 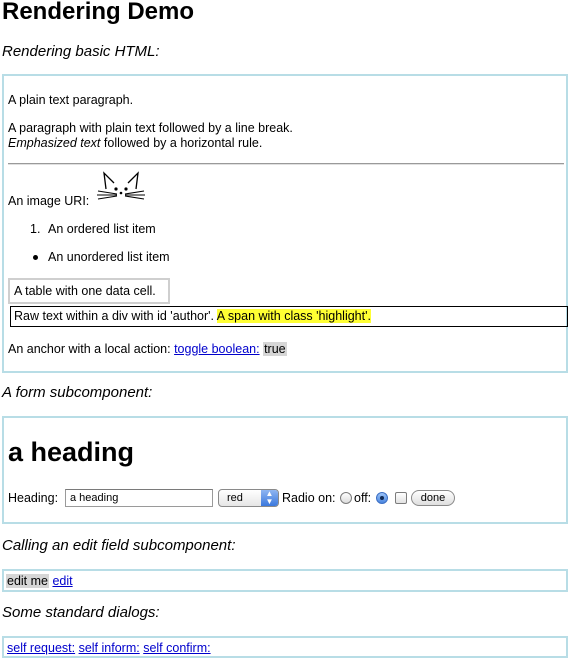 What do you see at coordinates (35, 257) in the screenshot?
I see `bullet-icon` at bounding box center [35, 257].